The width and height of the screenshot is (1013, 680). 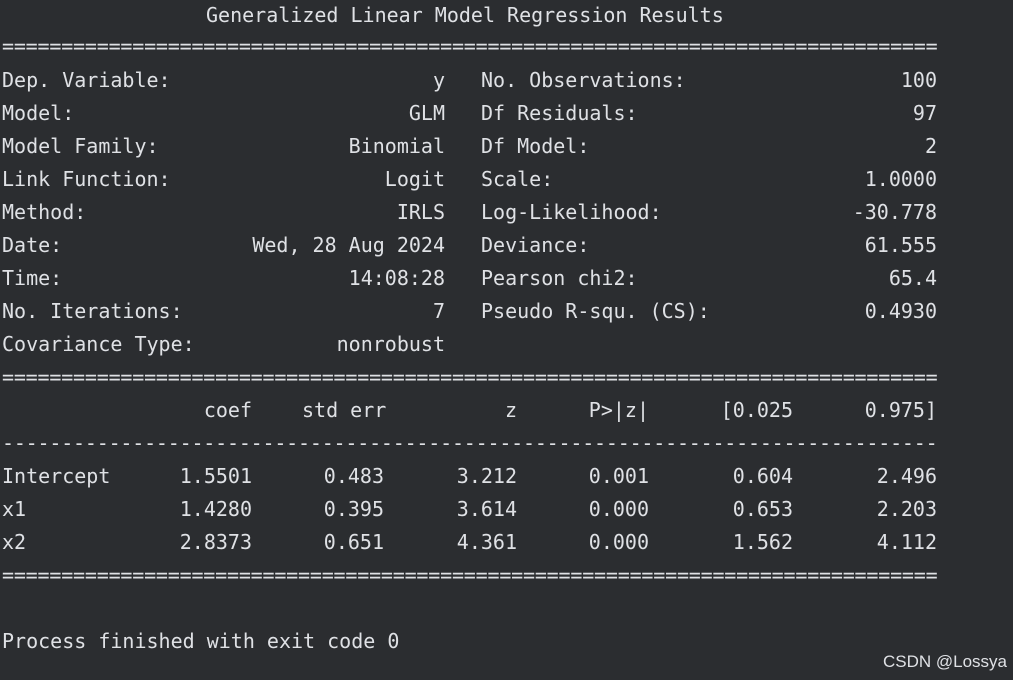 I want to click on ci-upper-value: 2.203, so click(x=906, y=509).